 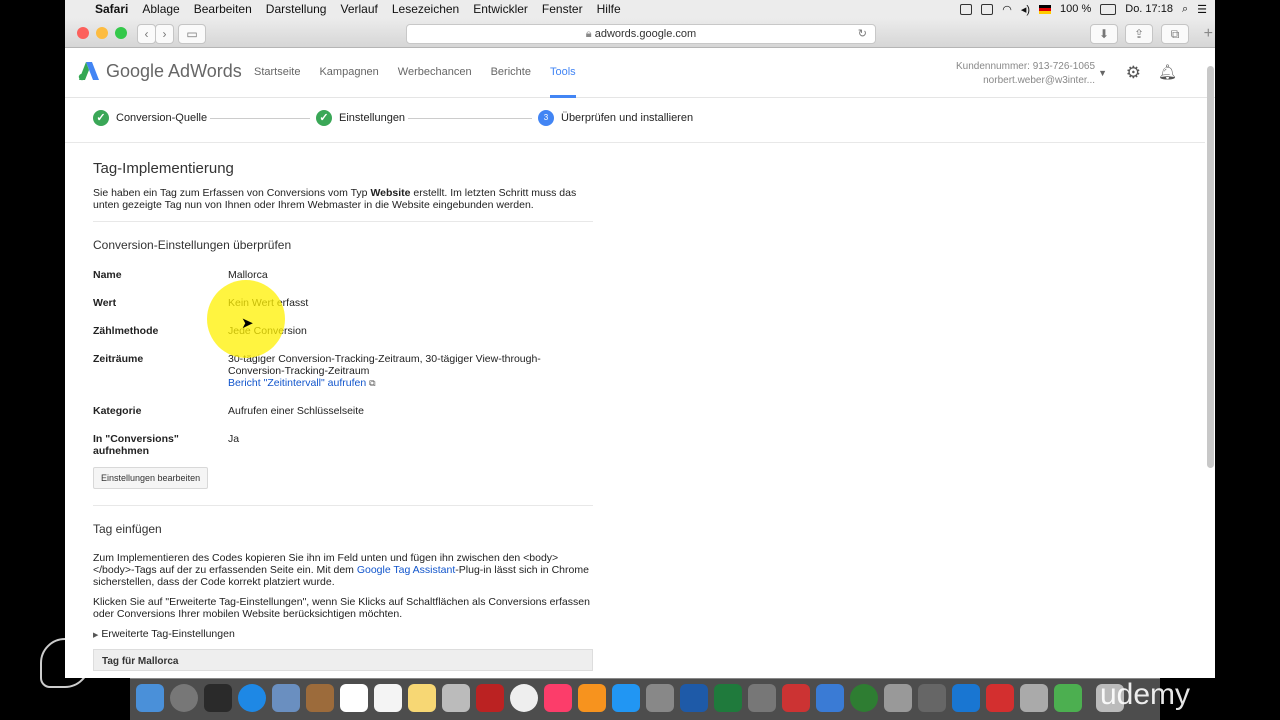 I want to click on menu-fenster: Fenster, so click(x=562, y=9).